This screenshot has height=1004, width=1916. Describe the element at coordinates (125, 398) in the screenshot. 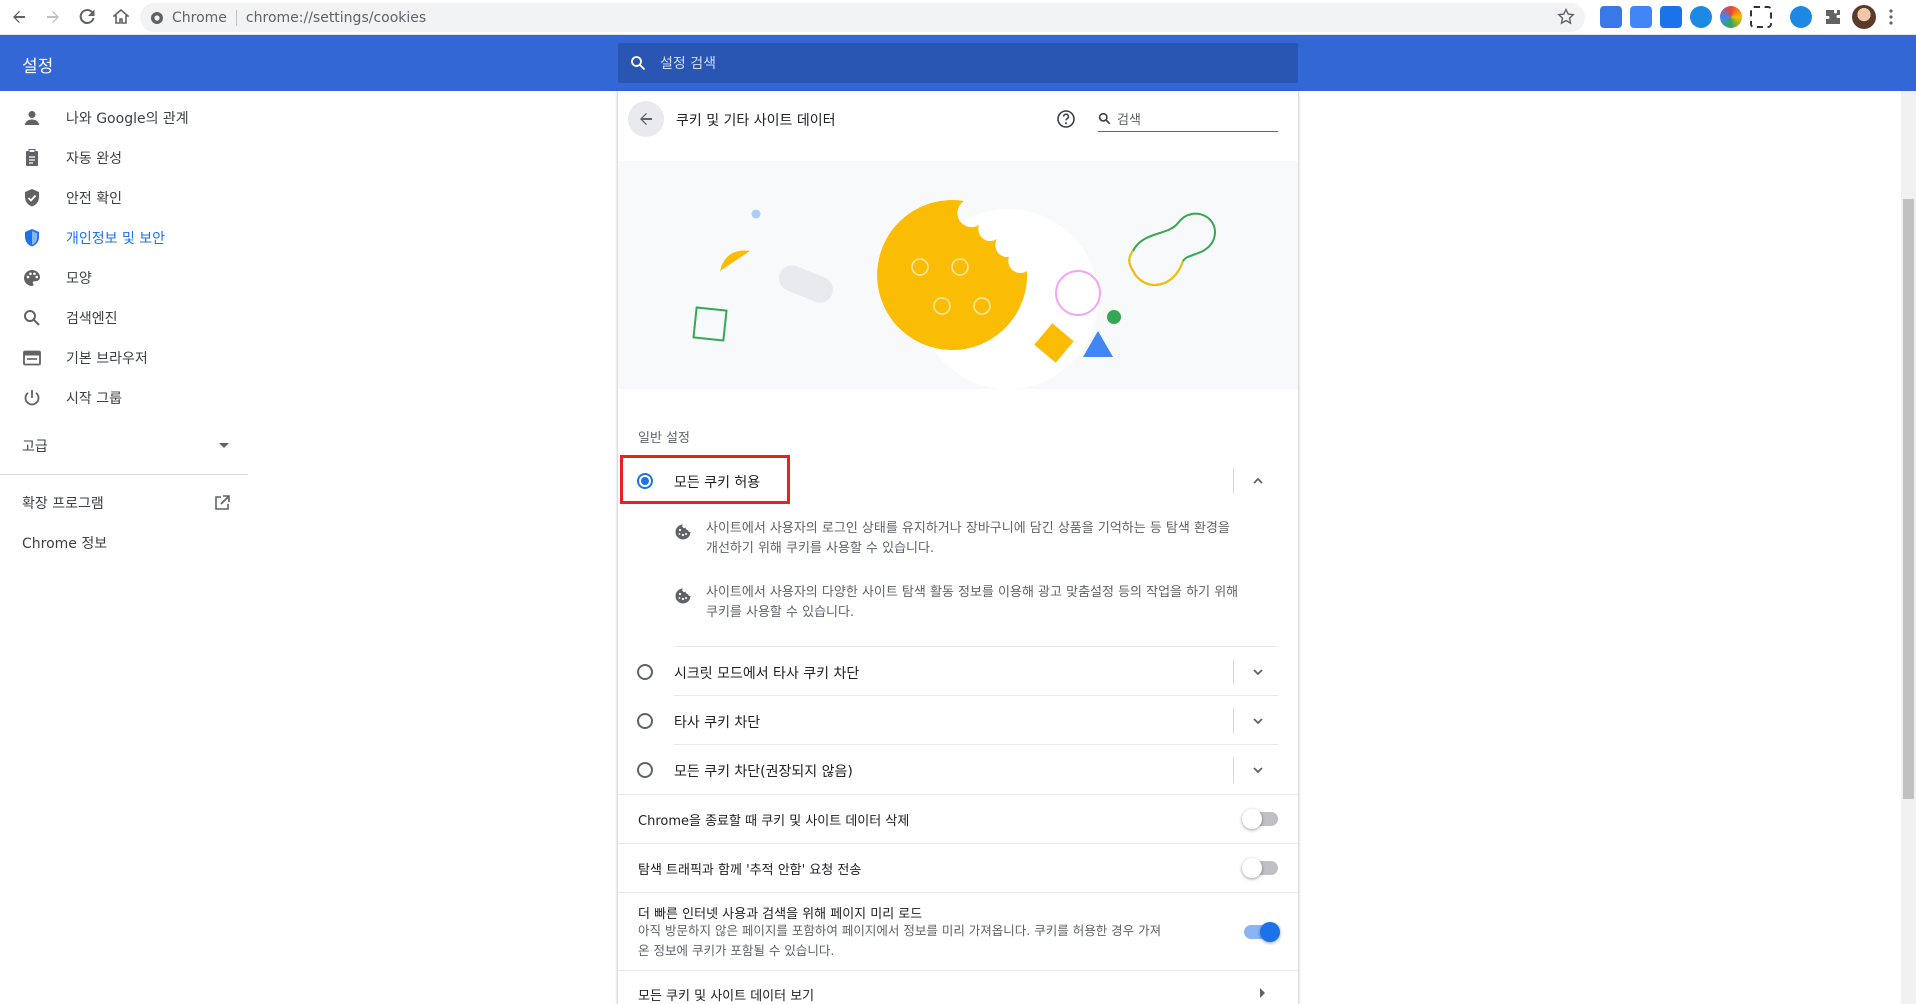

I see `sidebar-item-on-startup: 시작 그룹` at that location.